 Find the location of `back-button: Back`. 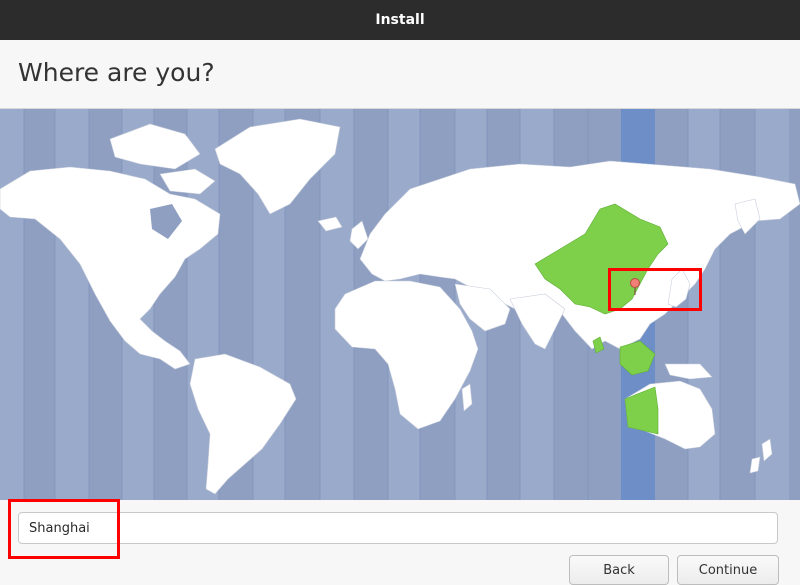

back-button: Back is located at coordinates (619, 570).